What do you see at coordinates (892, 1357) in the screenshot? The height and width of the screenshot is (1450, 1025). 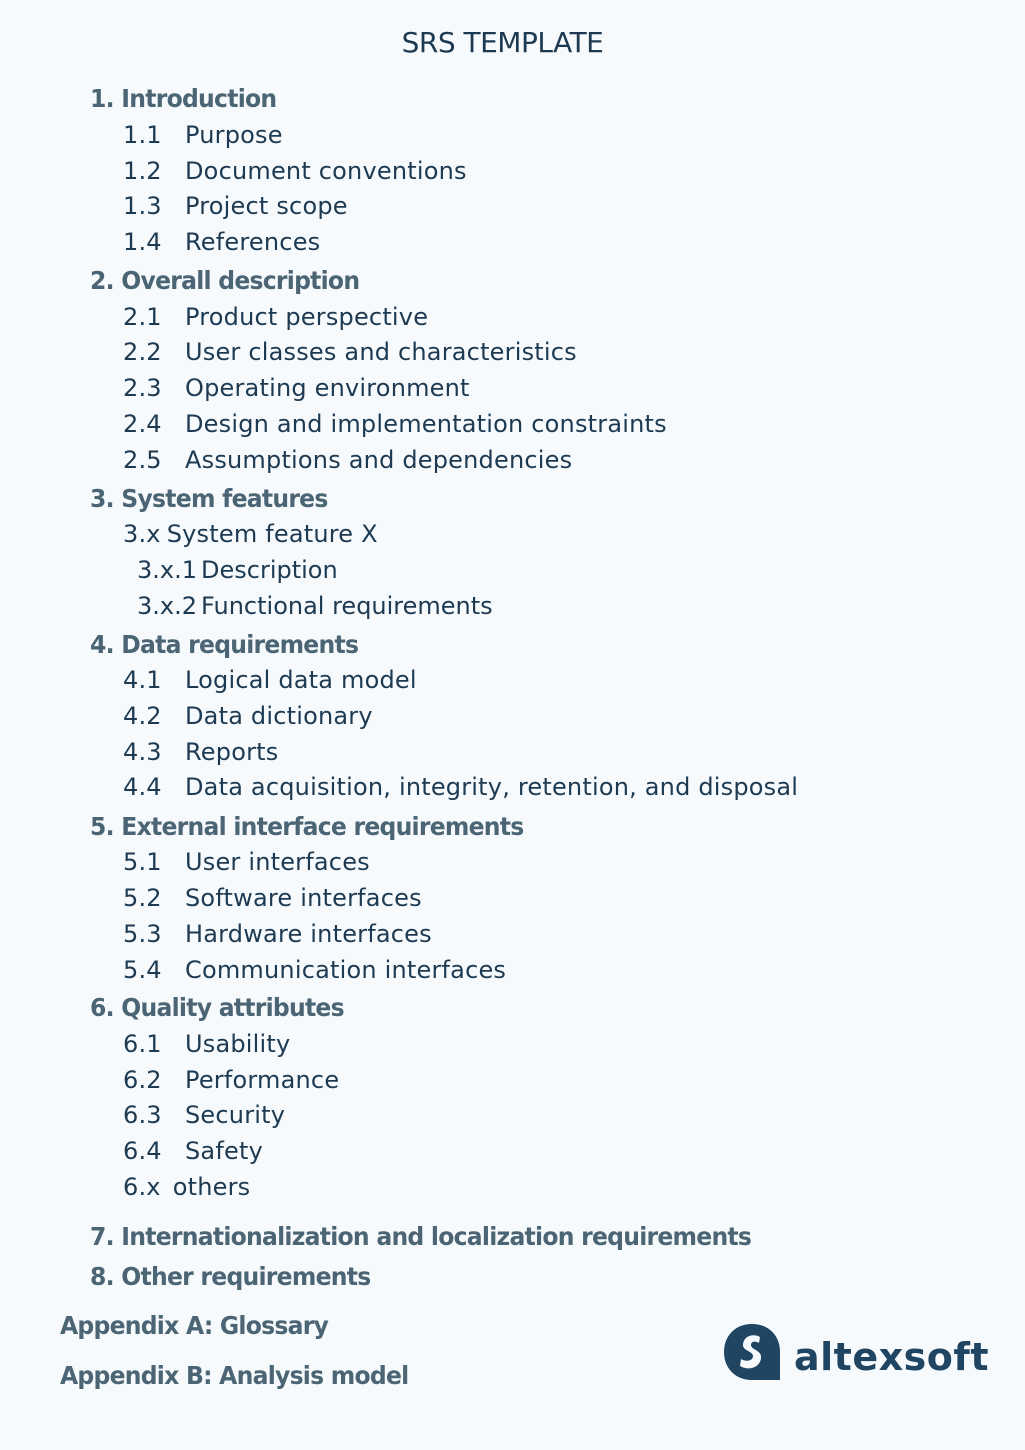 I see `altexsoft-logo-text: altexsoft` at bounding box center [892, 1357].